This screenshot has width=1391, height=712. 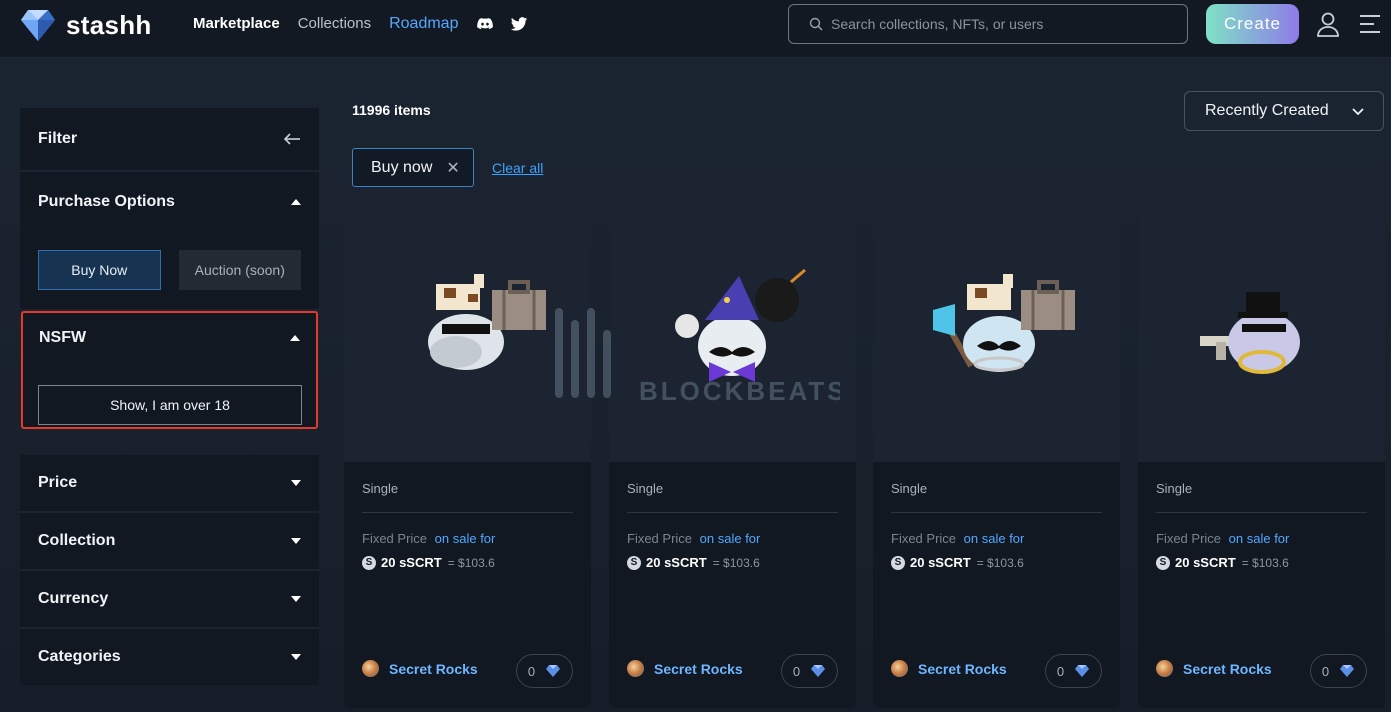 I want to click on discord-icon, so click(x=485, y=24).